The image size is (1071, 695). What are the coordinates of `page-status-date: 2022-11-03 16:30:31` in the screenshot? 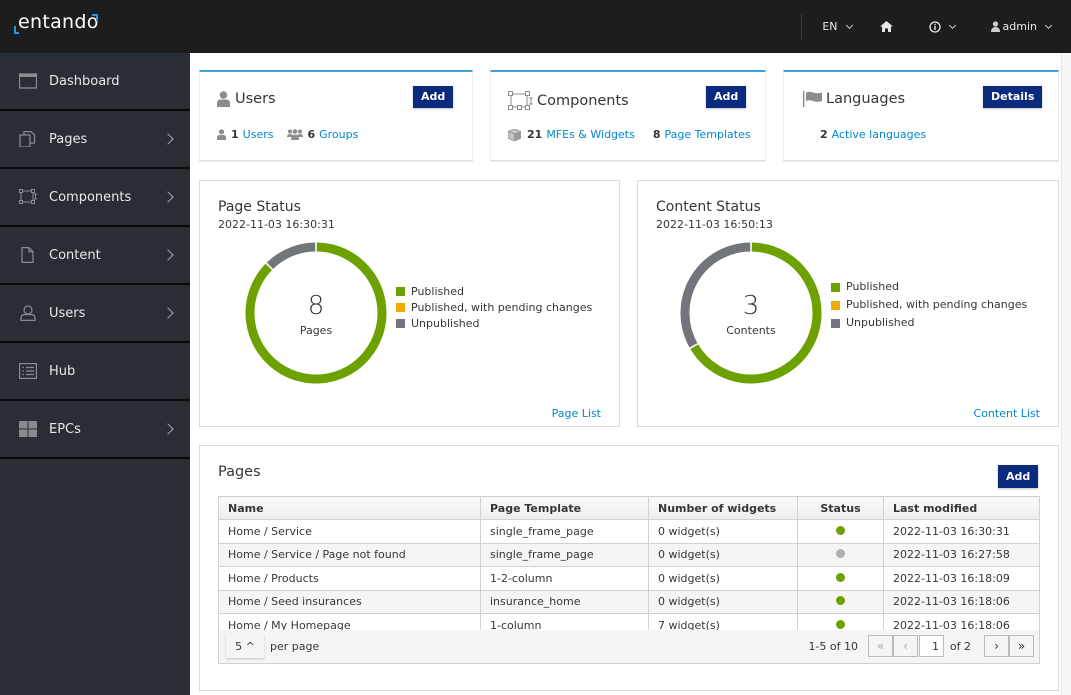 It's located at (276, 224).